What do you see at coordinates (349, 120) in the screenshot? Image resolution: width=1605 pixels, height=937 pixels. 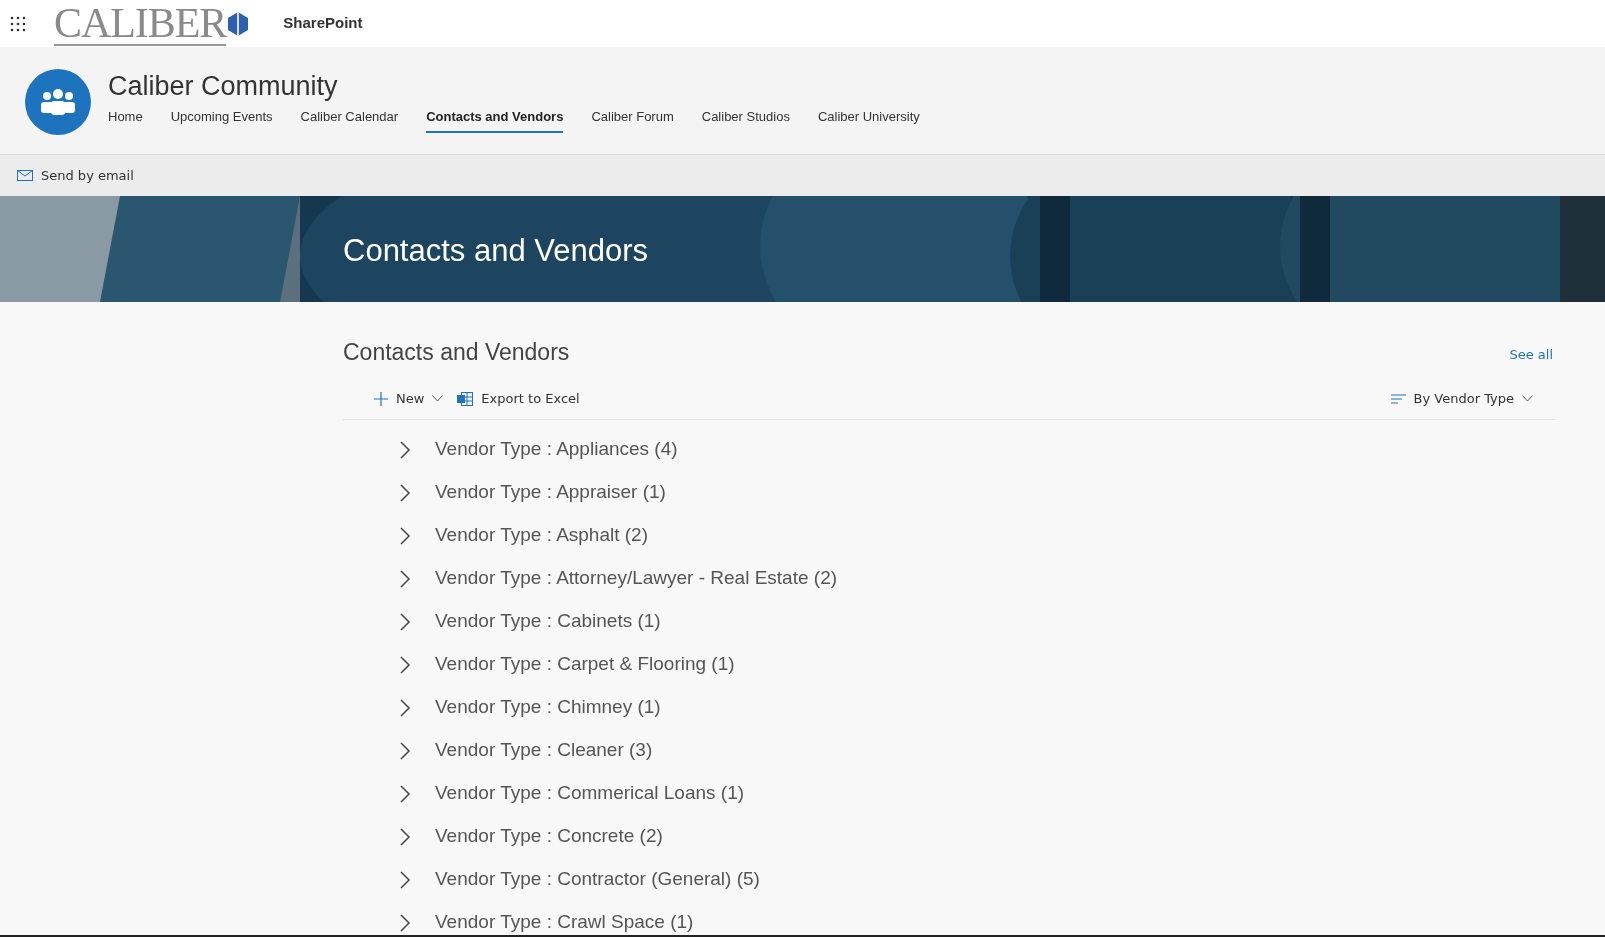 I see `nav-tab: Caliber Calendar` at bounding box center [349, 120].